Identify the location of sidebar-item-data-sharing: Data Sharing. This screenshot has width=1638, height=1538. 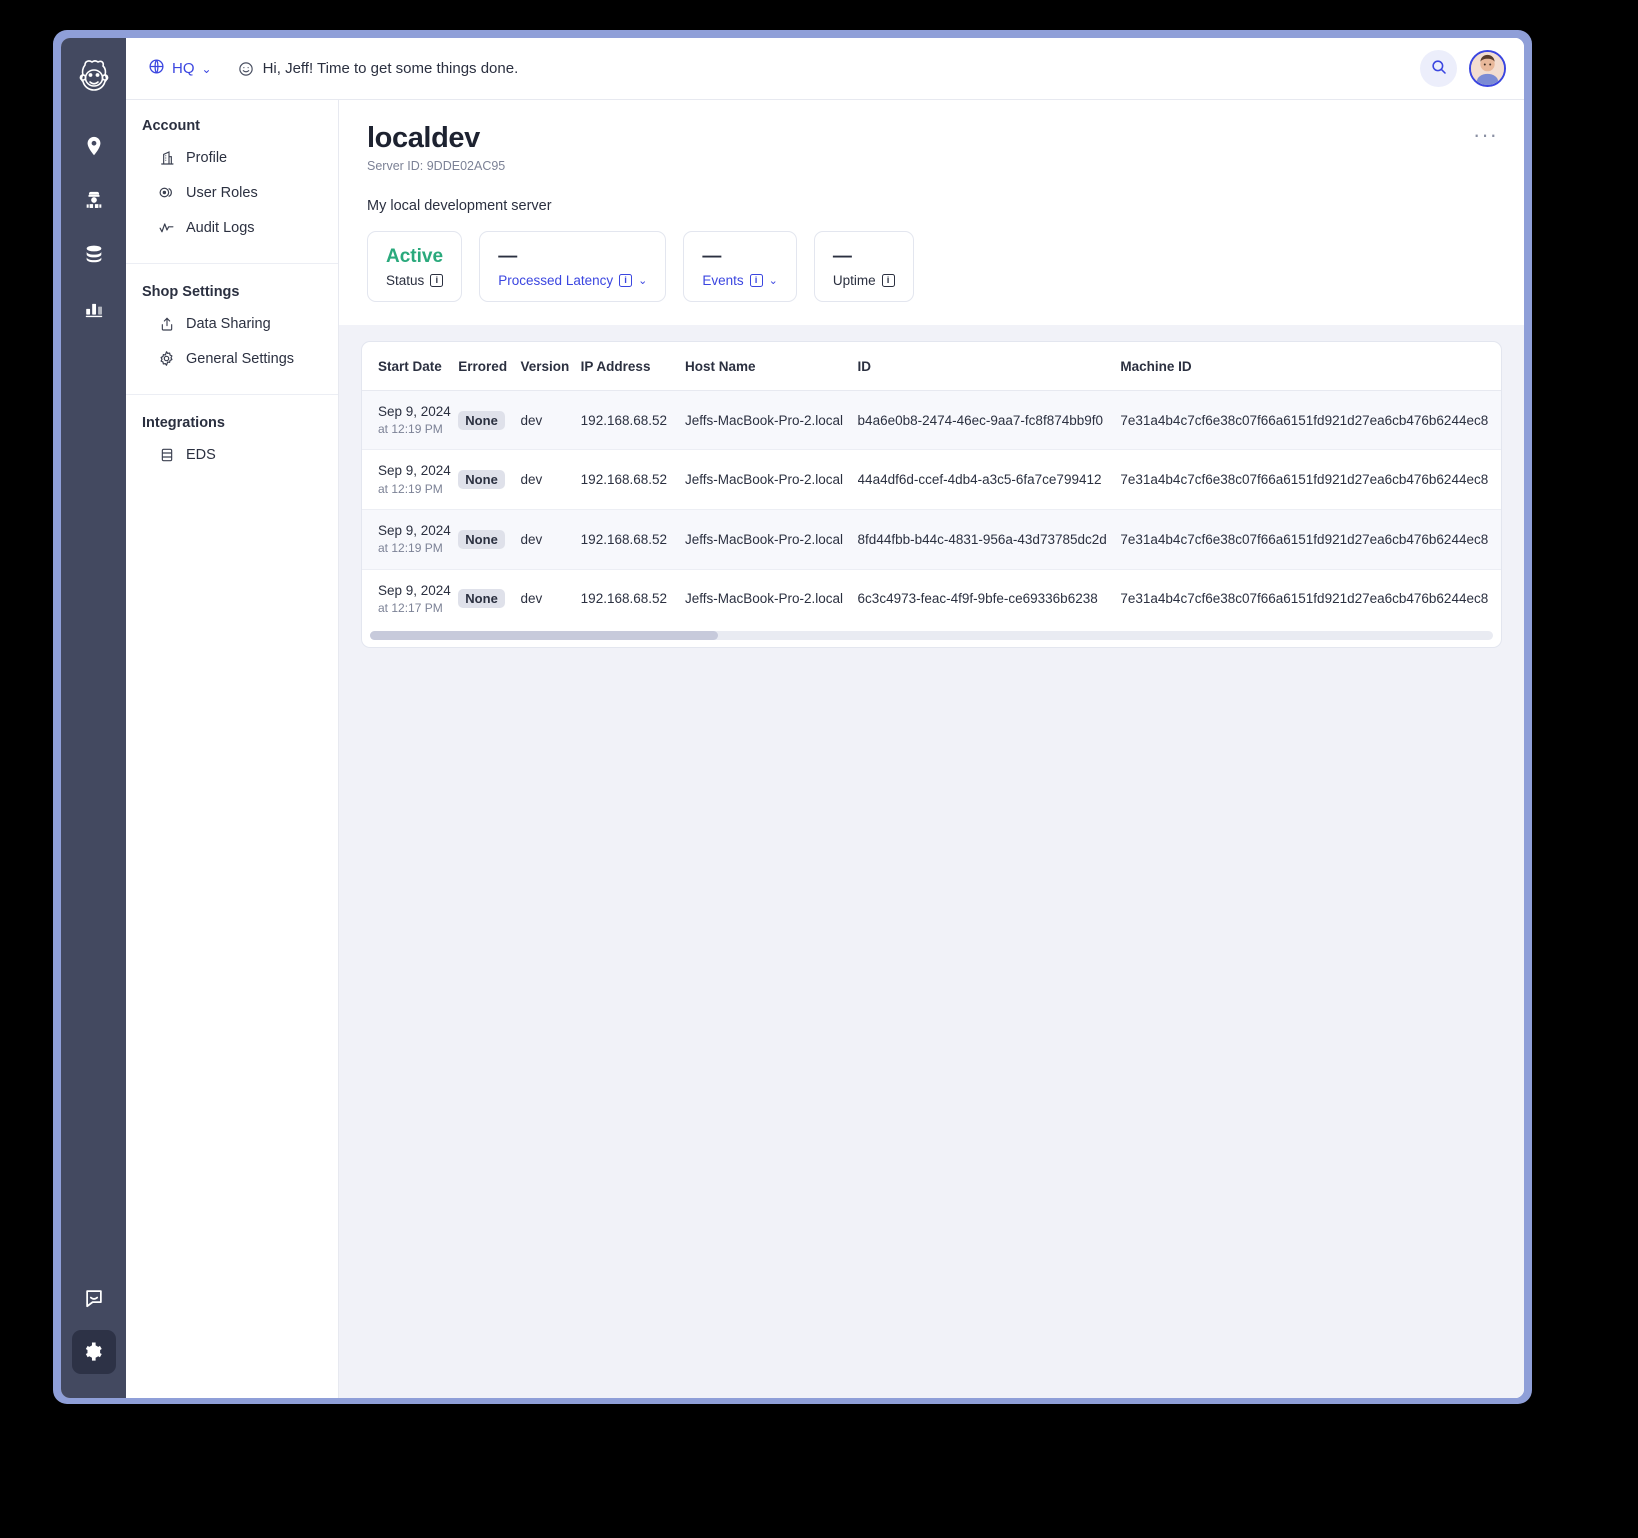
(232, 323).